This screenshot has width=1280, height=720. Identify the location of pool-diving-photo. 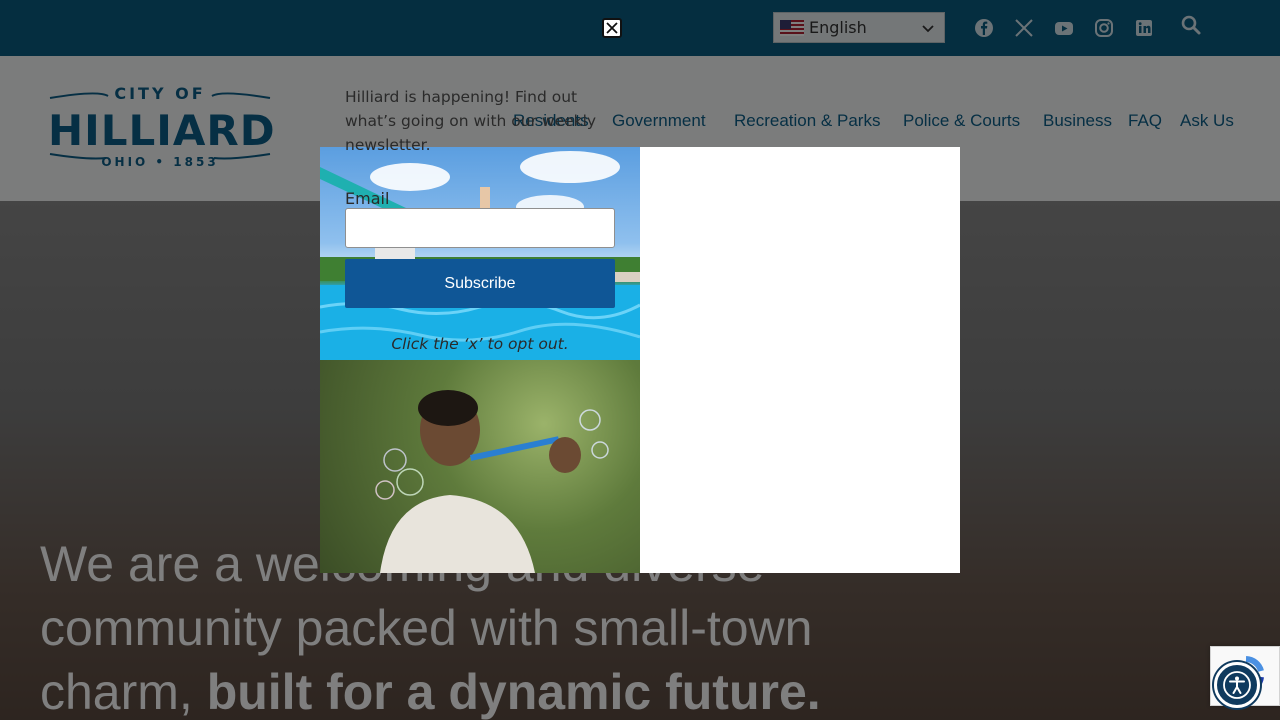
(480, 253).